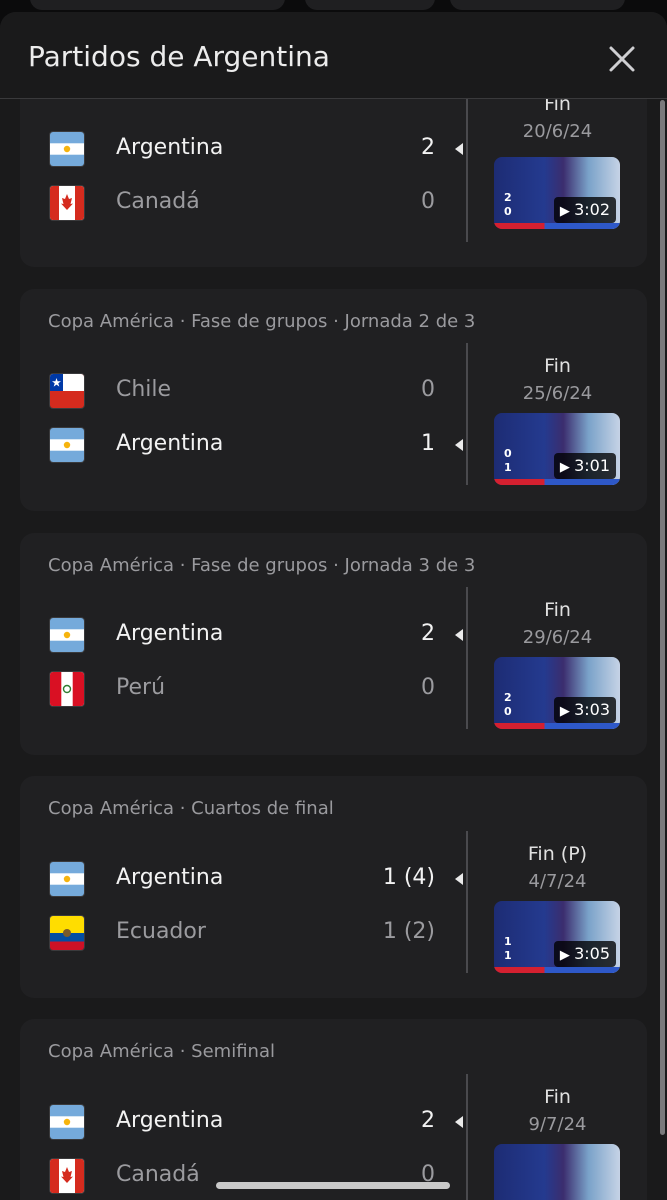  What do you see at coordinates (191, 808) in the screenshot?
I see `competition-label: Copa América · Cuartos de final` at bounding box center [191, 808].